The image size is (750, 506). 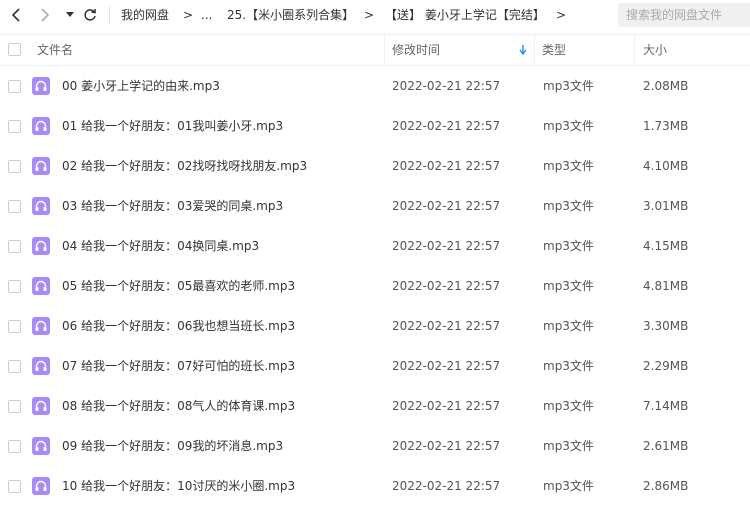 What do you see at coordinates (666, 246) in the screenshot?
I see `file-size: 4.15MB` at bounding box center [666, 246].